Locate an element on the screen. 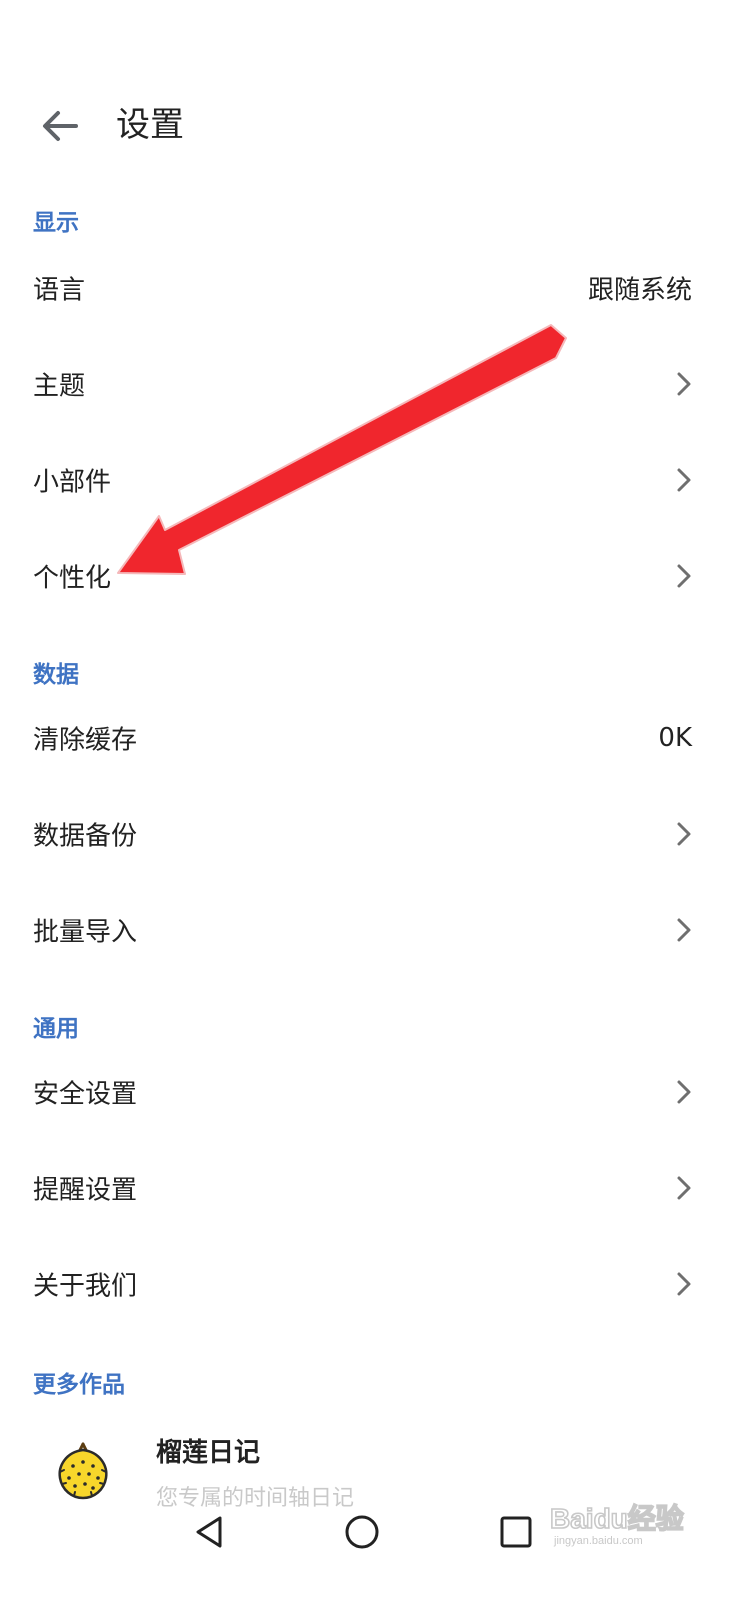  settings-row-theme: 主题 is located at coordinates (369, 384).